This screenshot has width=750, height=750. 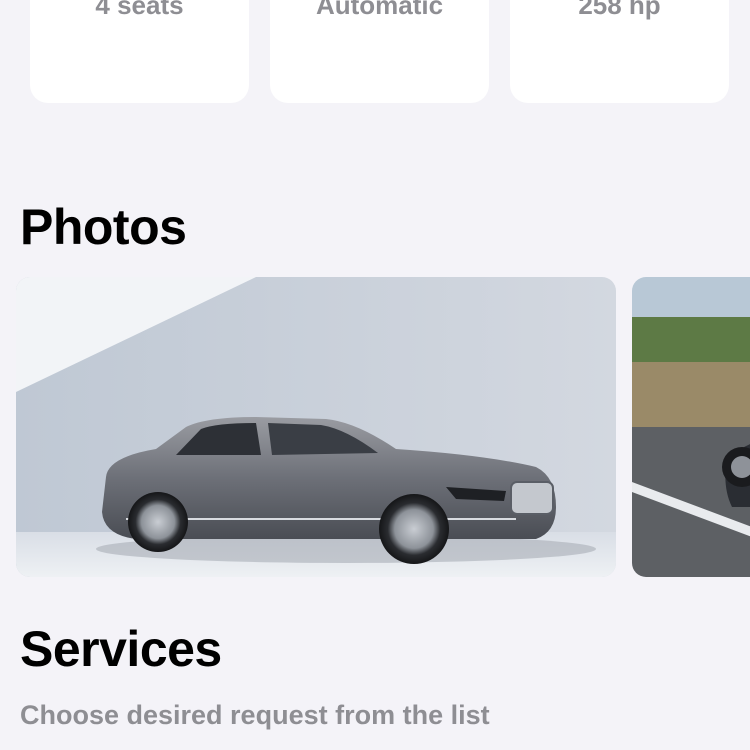 What do you see at coordinates (121, 649) in the screenshot?
I see `services-title: Services` at bounding box center [121, 649].